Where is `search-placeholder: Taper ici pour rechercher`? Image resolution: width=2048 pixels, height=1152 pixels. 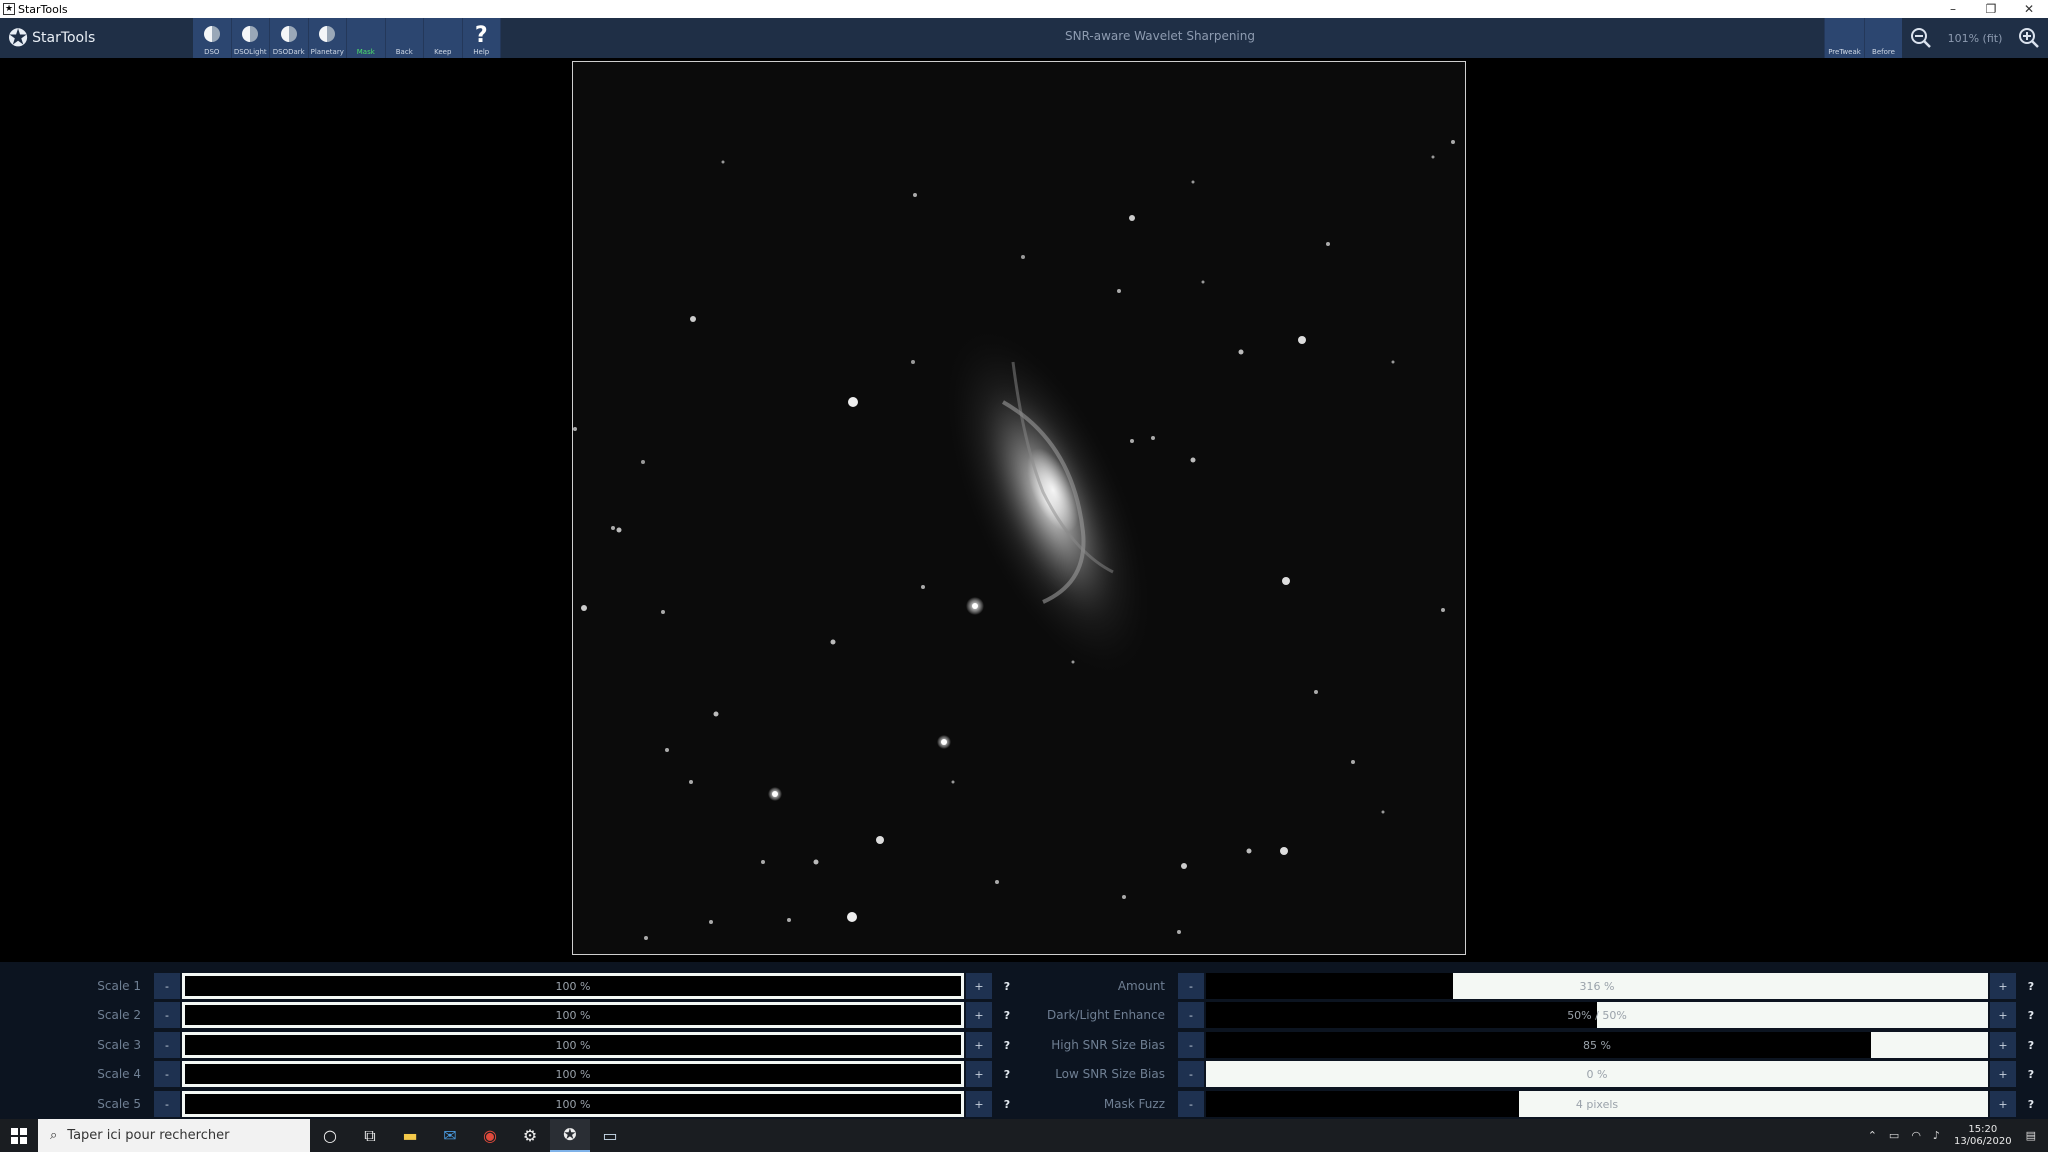 search-placeholder: Taper ici pour rechercher is located at coordinates (148, 1135).